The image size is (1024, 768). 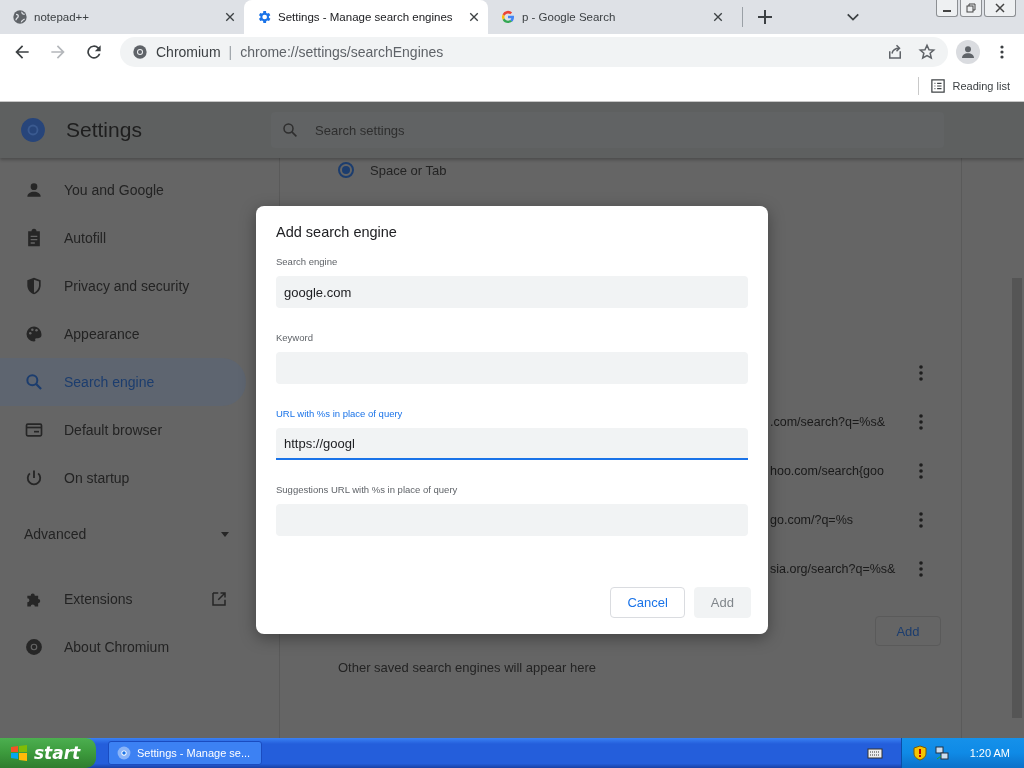 What do you see at coordinates (123, 599) in the screenshot?
I see `sidebar-item: Extensions` at bounding box center [123, 599].